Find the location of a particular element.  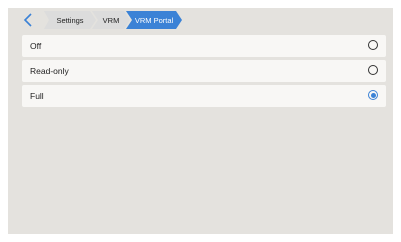

breadcrumb-item-vrm-portal: VRM Portal is located at coordinates (154, 20).